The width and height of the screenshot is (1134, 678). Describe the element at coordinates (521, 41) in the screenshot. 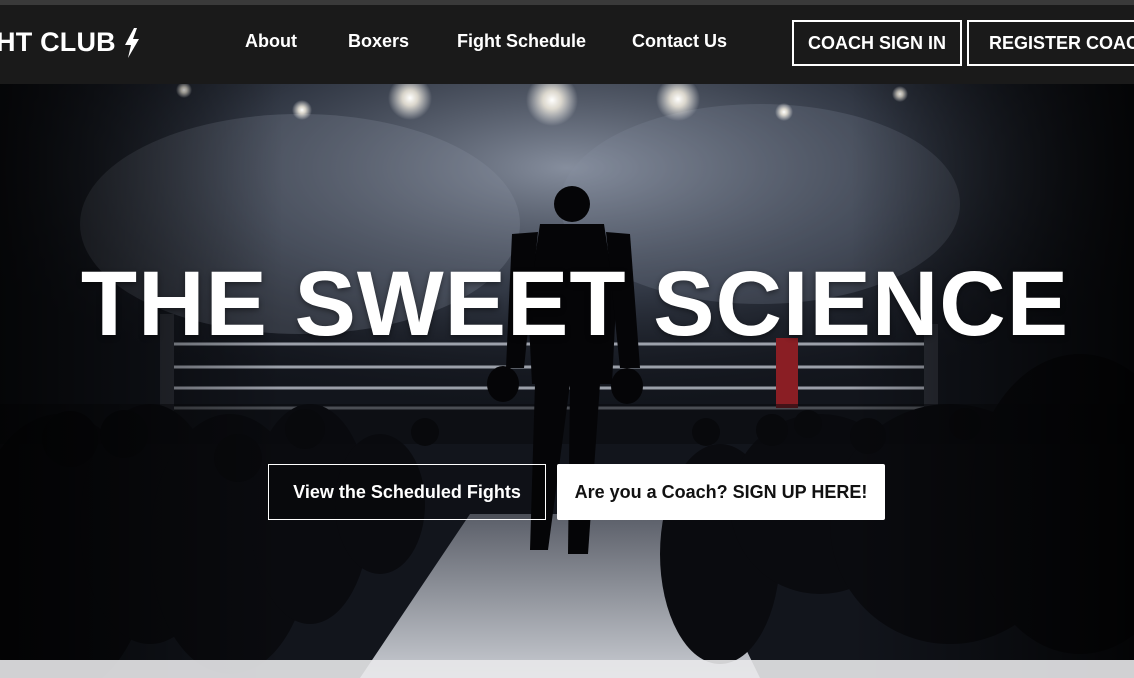

I see `nav-fight-schedule-link: Fight Schedule` at that location.